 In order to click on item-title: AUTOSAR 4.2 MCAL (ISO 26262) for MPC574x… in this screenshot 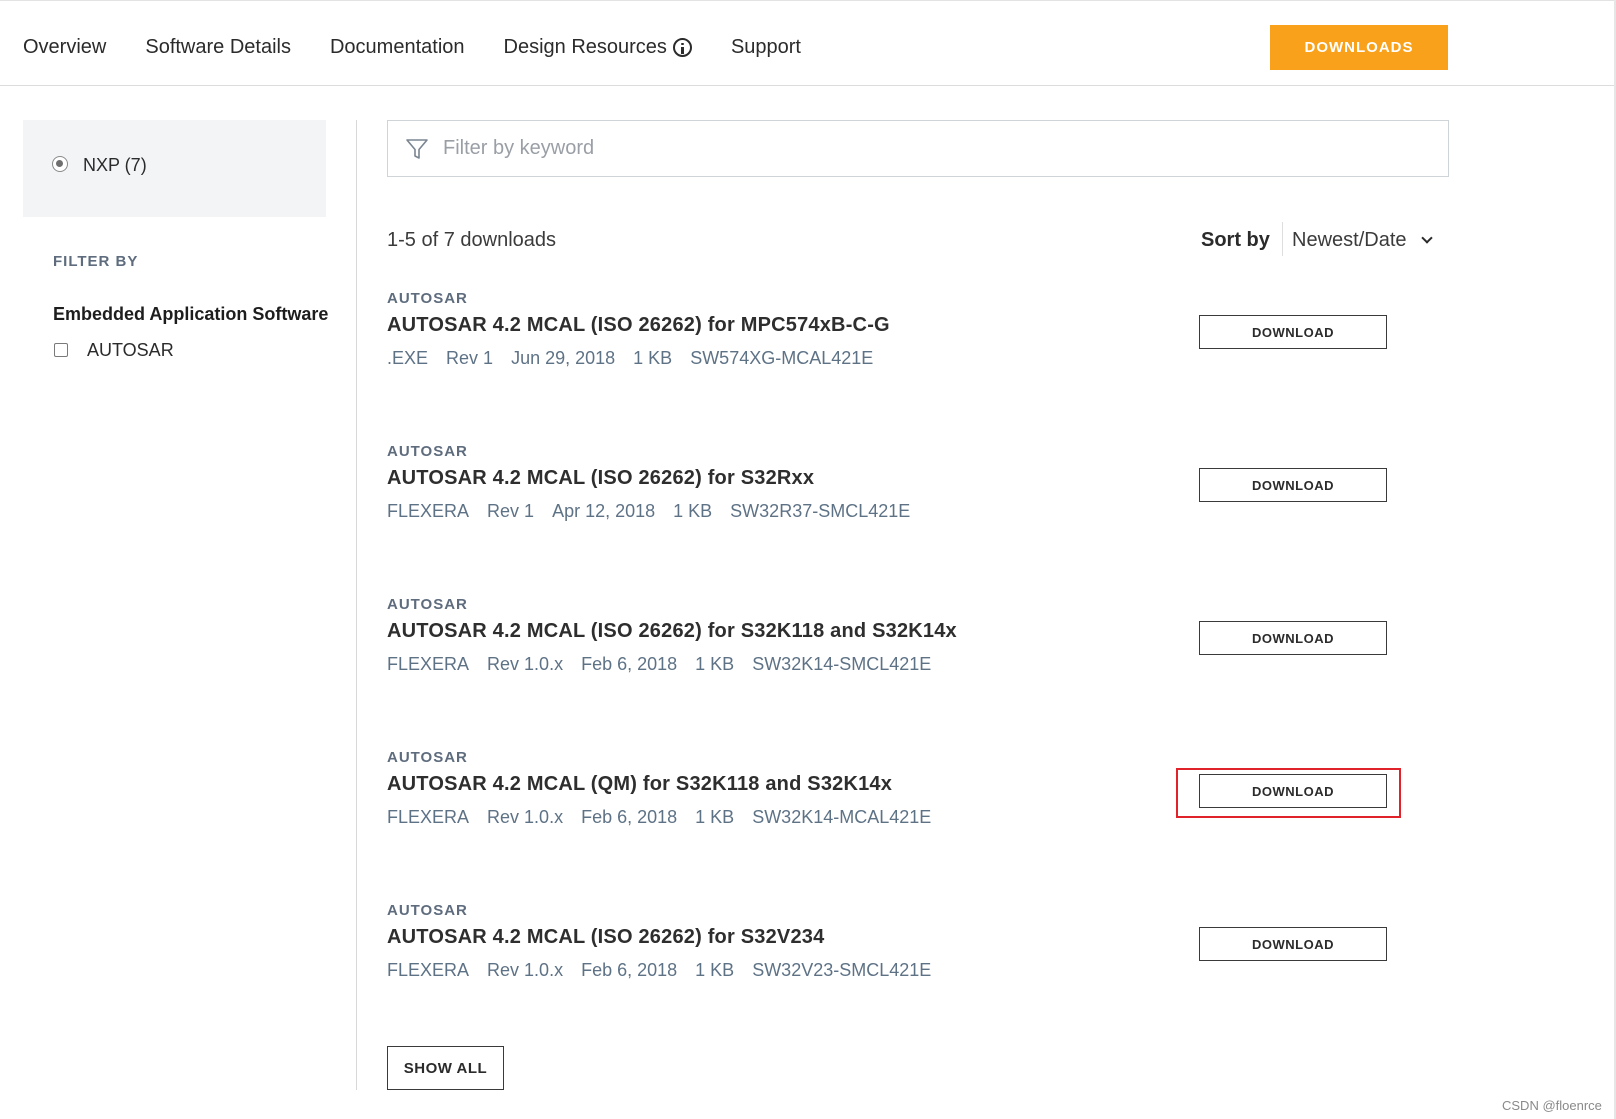, I will do `click(638, 325)`.